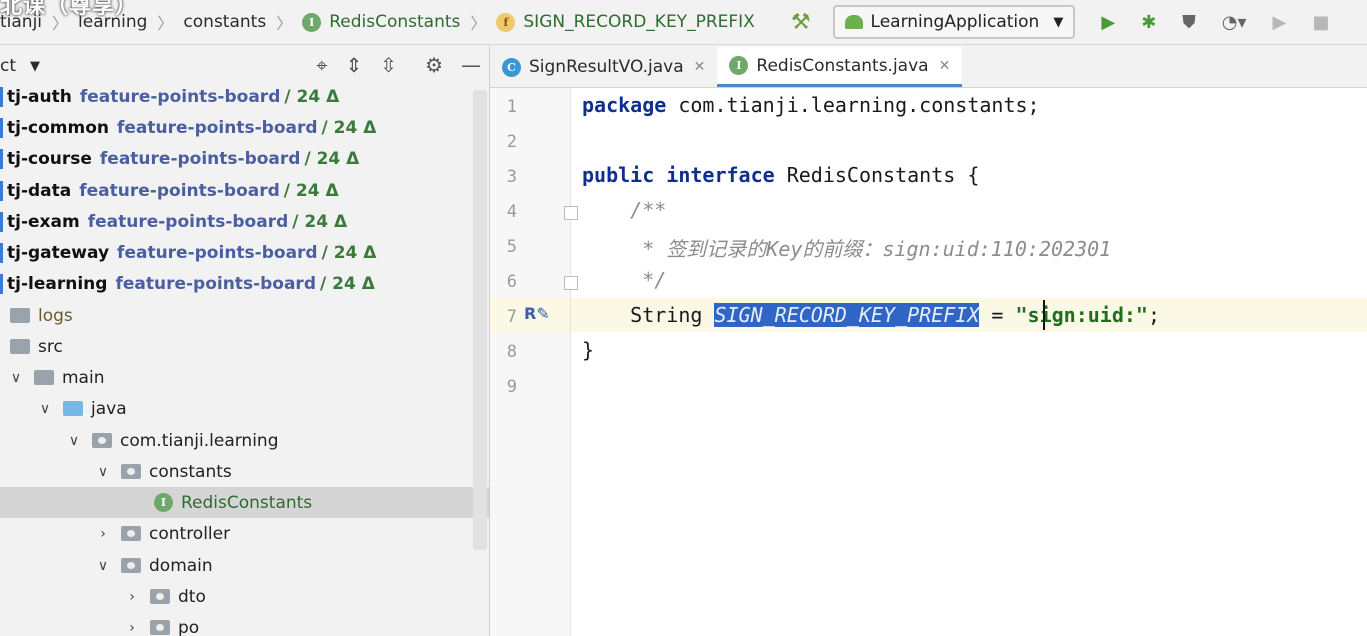 The image size is (1367, 636). What do you see at coordinates (399, 22) in the screenshot?
I see `breadcrumb-item: I RedisConstants 〉` at bounding box center [399, 22].